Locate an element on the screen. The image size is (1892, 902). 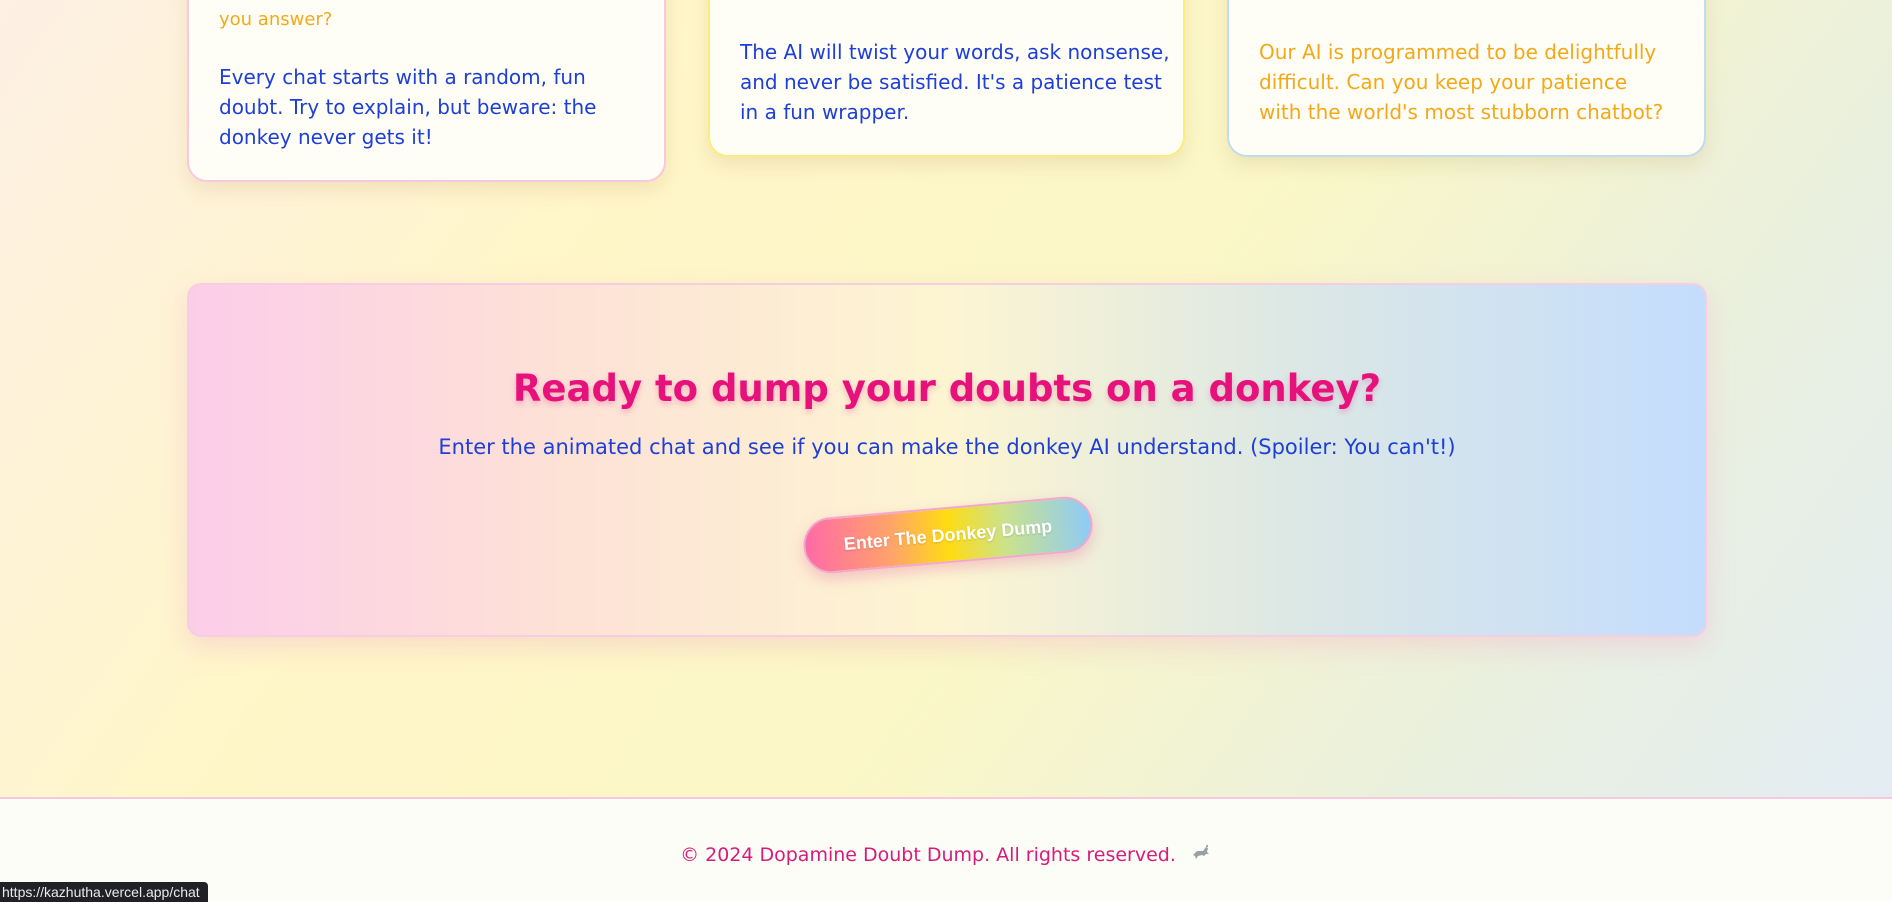
enter-donkey-dump-button: Enter The Donkey Dump is located at coordinates (948, 535).